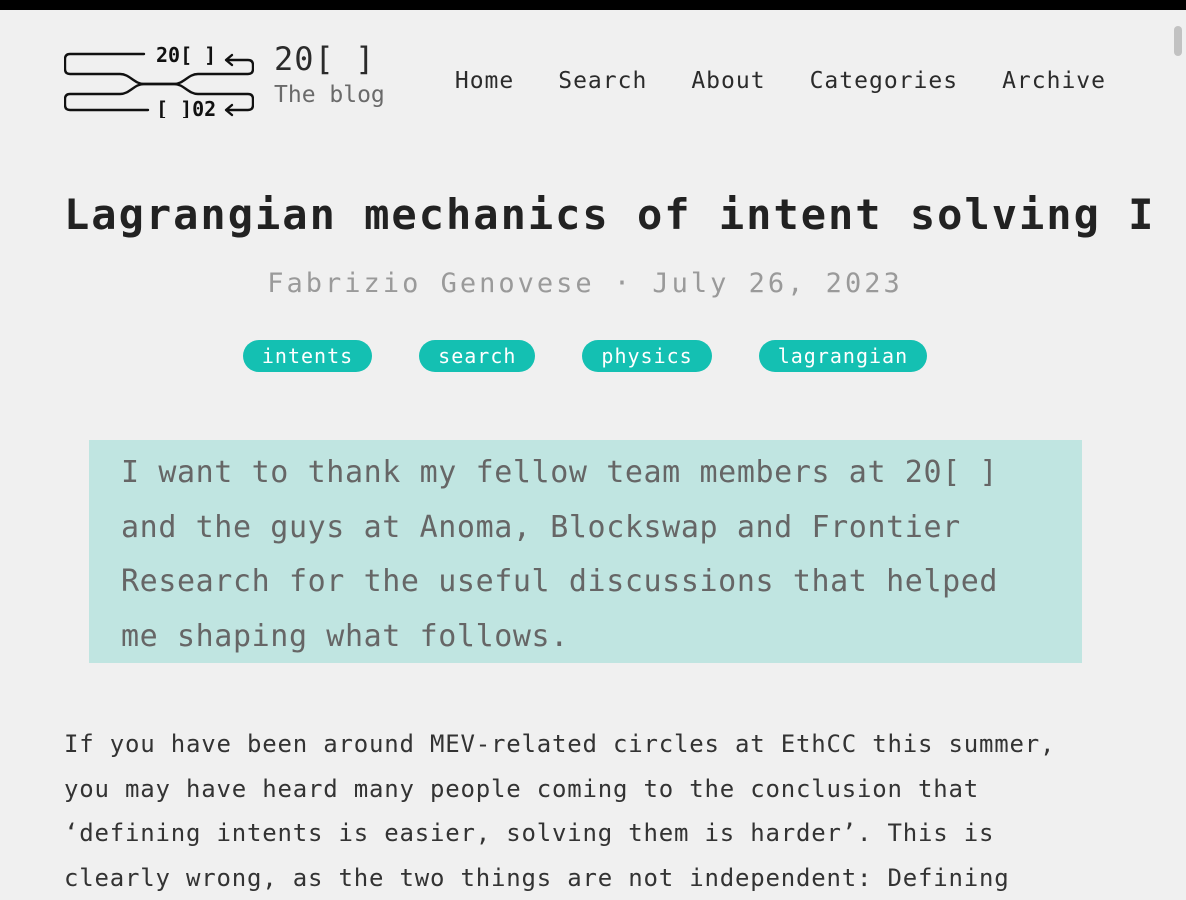 Image resolution: width=1186 pixels, height=900 pixels. I want to click on tag-search: search, so click(477, 356).